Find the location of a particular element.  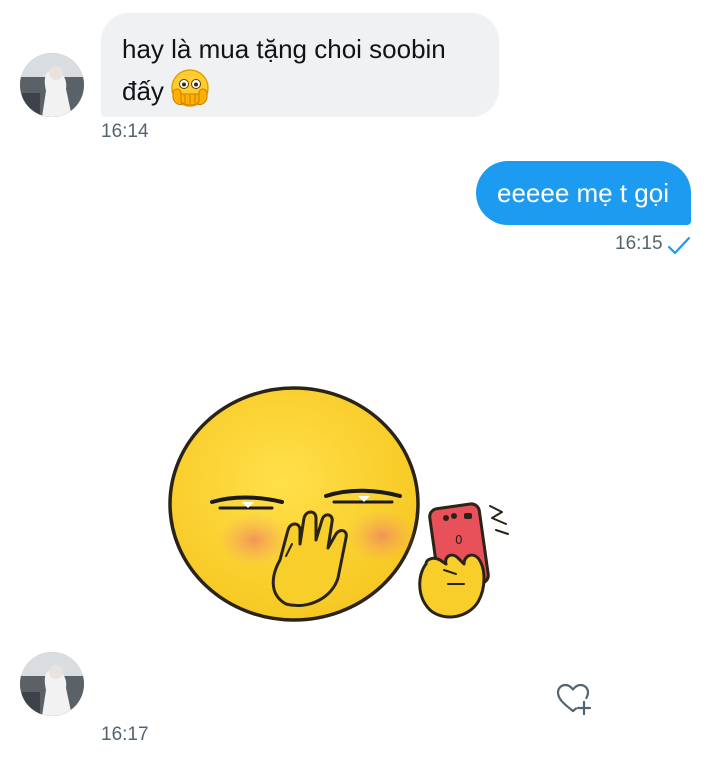

message-text: eeeee mẹ t gọi is located at coordinates (582, 193).